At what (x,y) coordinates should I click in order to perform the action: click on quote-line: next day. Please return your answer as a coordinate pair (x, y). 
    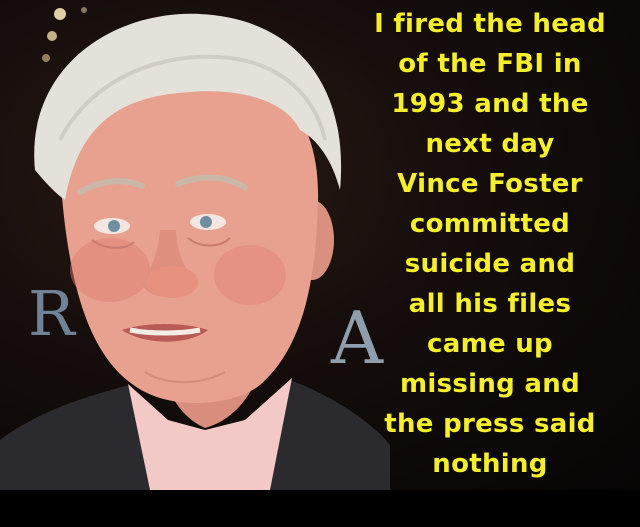
    Looking at the image, I should click on (490, 144).